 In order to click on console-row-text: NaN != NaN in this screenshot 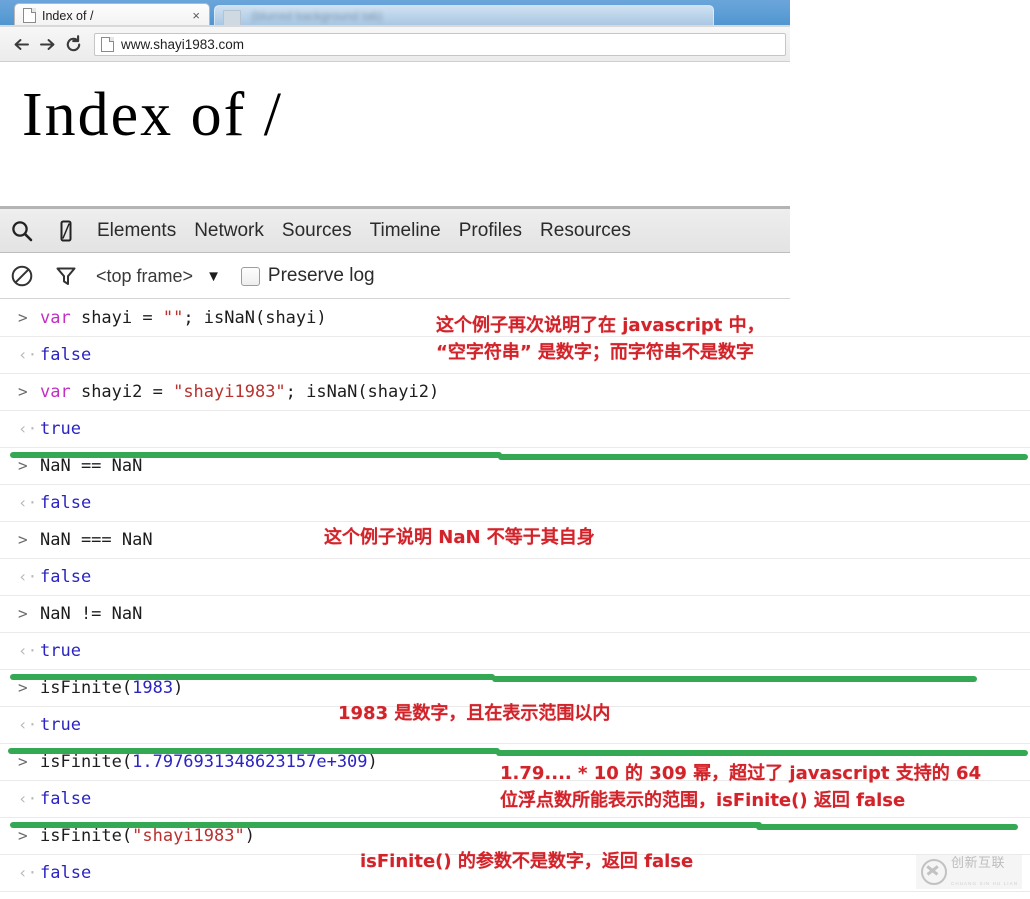, I will do `click(91, 614)`.